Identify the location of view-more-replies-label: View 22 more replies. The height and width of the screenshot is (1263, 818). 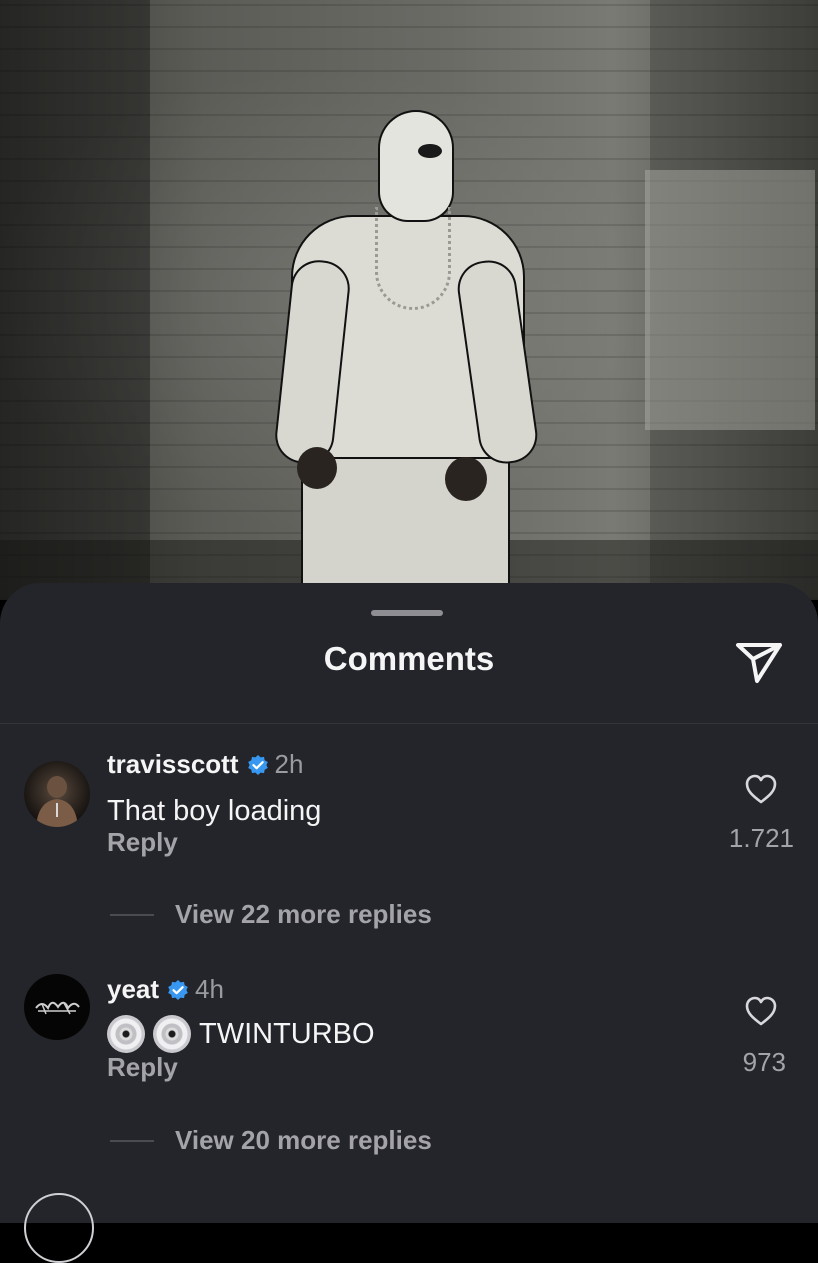
(303, 914).